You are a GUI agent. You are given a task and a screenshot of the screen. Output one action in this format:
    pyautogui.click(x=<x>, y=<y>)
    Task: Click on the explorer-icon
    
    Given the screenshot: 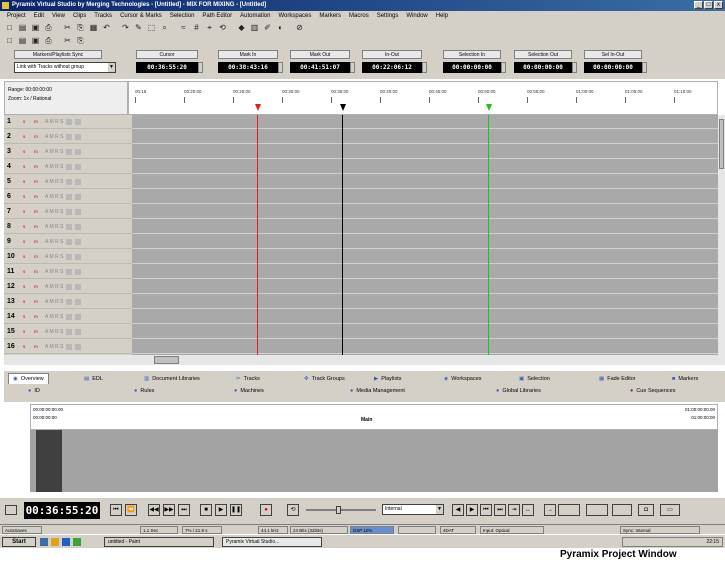 What is the action you would take?
    pyautogui.click(x=55, y=542)
    